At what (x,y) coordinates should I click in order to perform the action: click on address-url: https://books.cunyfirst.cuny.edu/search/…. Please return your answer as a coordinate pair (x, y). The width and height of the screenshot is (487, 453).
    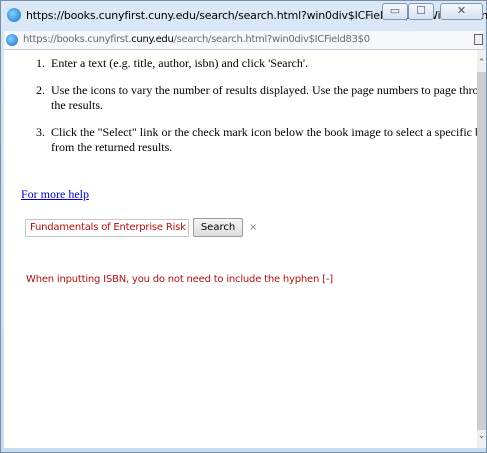
    Looking at the image, I should click on (196, 39).